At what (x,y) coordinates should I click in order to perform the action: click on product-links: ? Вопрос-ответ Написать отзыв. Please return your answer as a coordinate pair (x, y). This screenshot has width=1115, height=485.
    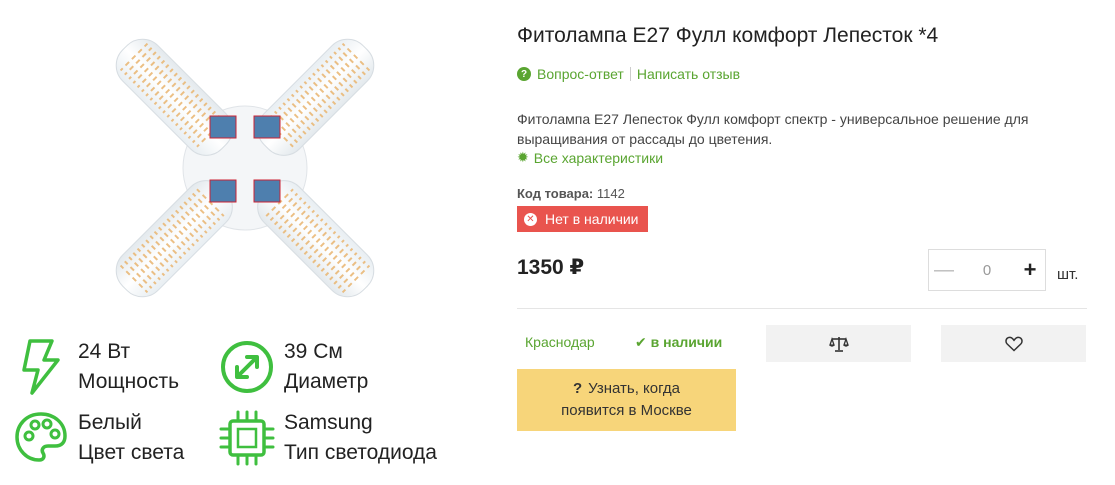
    Looking at the image, I should click on (628, 74).